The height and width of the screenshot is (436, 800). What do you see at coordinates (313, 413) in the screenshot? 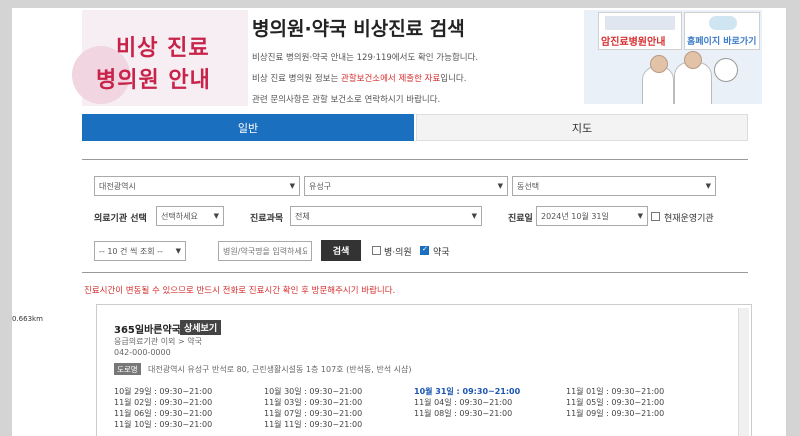
I see `opening-hours-entry: 11월 07일 : 09:30~21:00` at bounding box center [313, 413].